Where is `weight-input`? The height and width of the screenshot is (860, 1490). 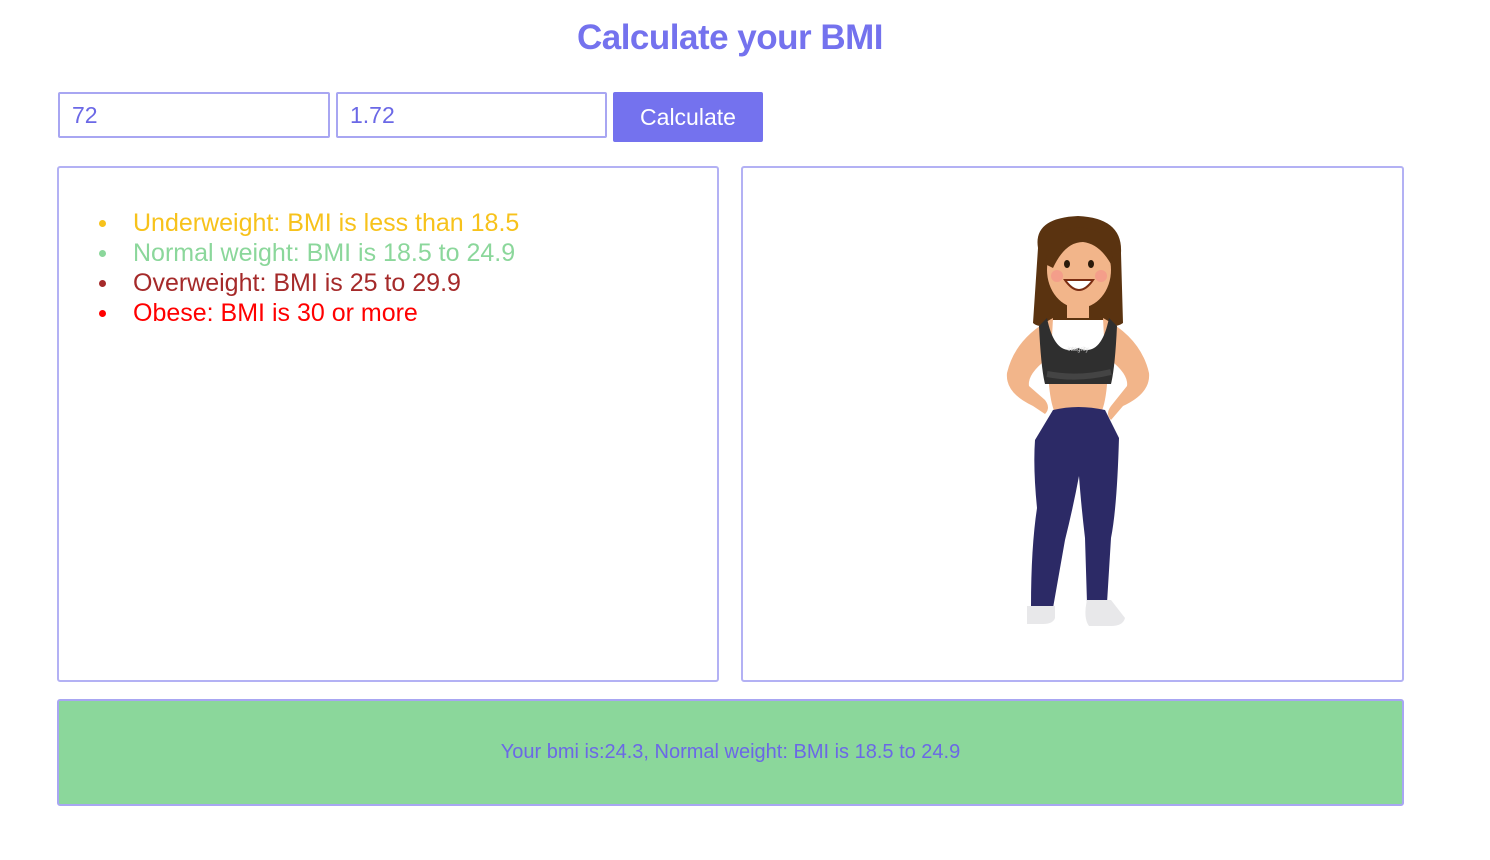
weight-input is located at coordinates (194, 115).